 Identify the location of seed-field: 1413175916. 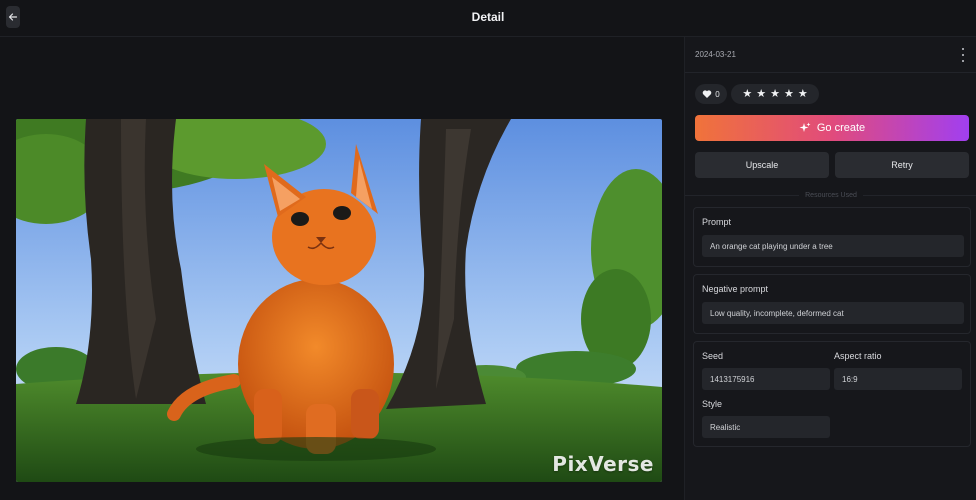
(766, 379).